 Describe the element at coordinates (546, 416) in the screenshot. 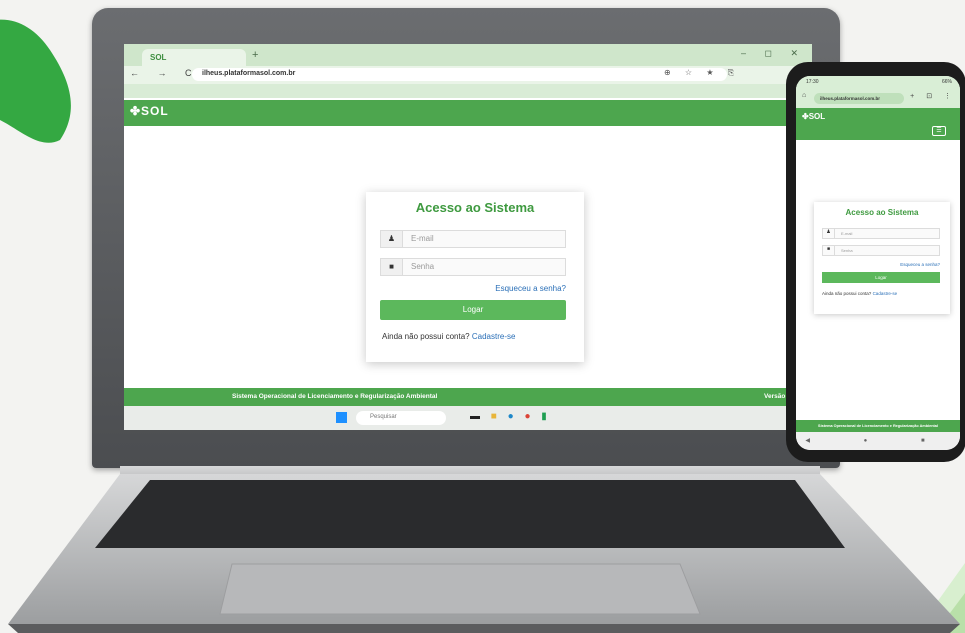

I see `sheets-icon: ▮` at that location.